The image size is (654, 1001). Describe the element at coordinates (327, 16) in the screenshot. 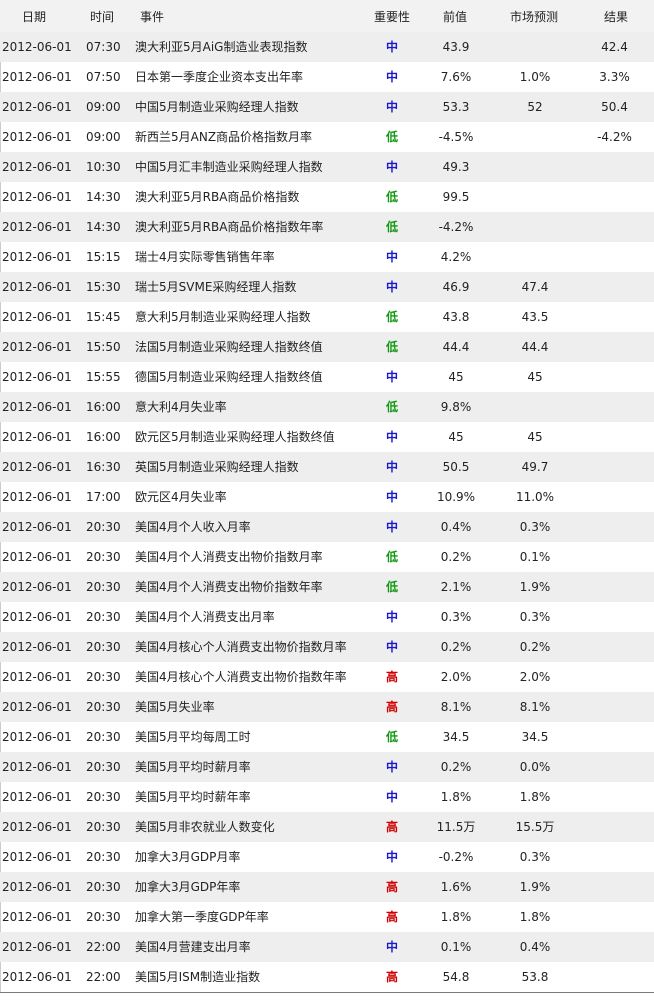

I see `table-header: 日期 时间 事件 重要性 前值 市场预测 结果` at that location.